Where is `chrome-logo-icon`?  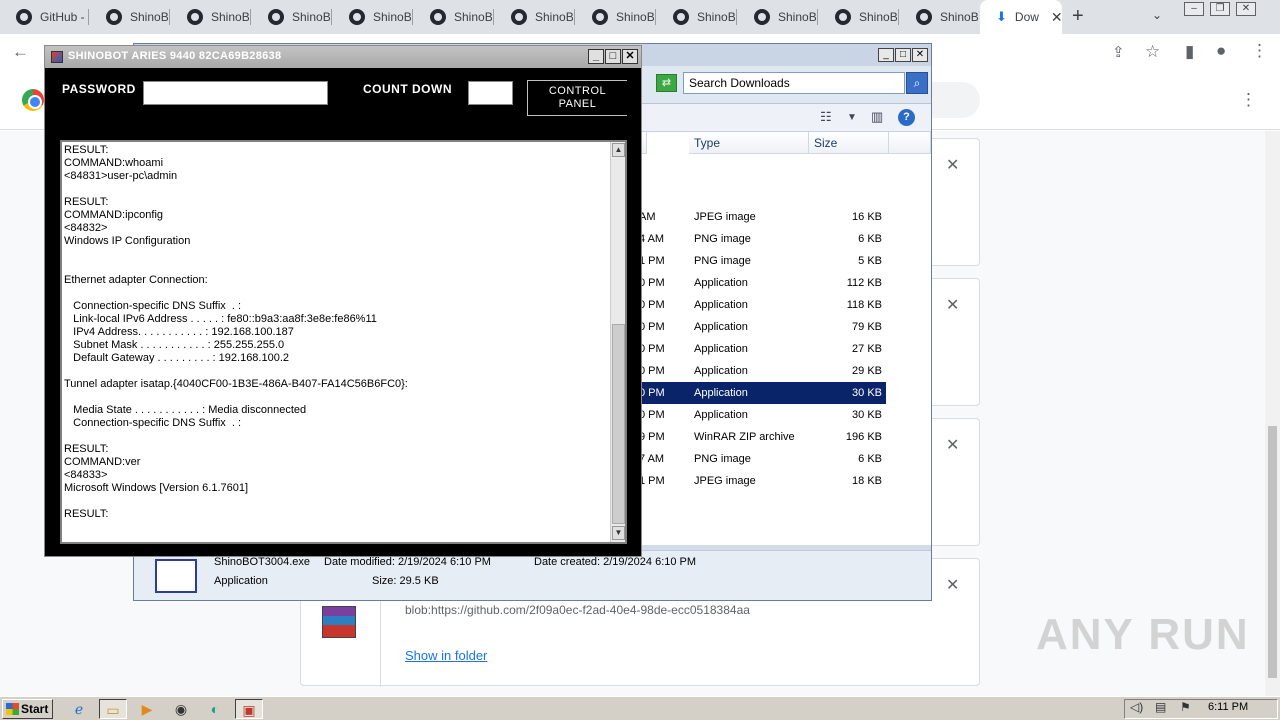 chrome-logo-icon is located at coordinates (33, 100).